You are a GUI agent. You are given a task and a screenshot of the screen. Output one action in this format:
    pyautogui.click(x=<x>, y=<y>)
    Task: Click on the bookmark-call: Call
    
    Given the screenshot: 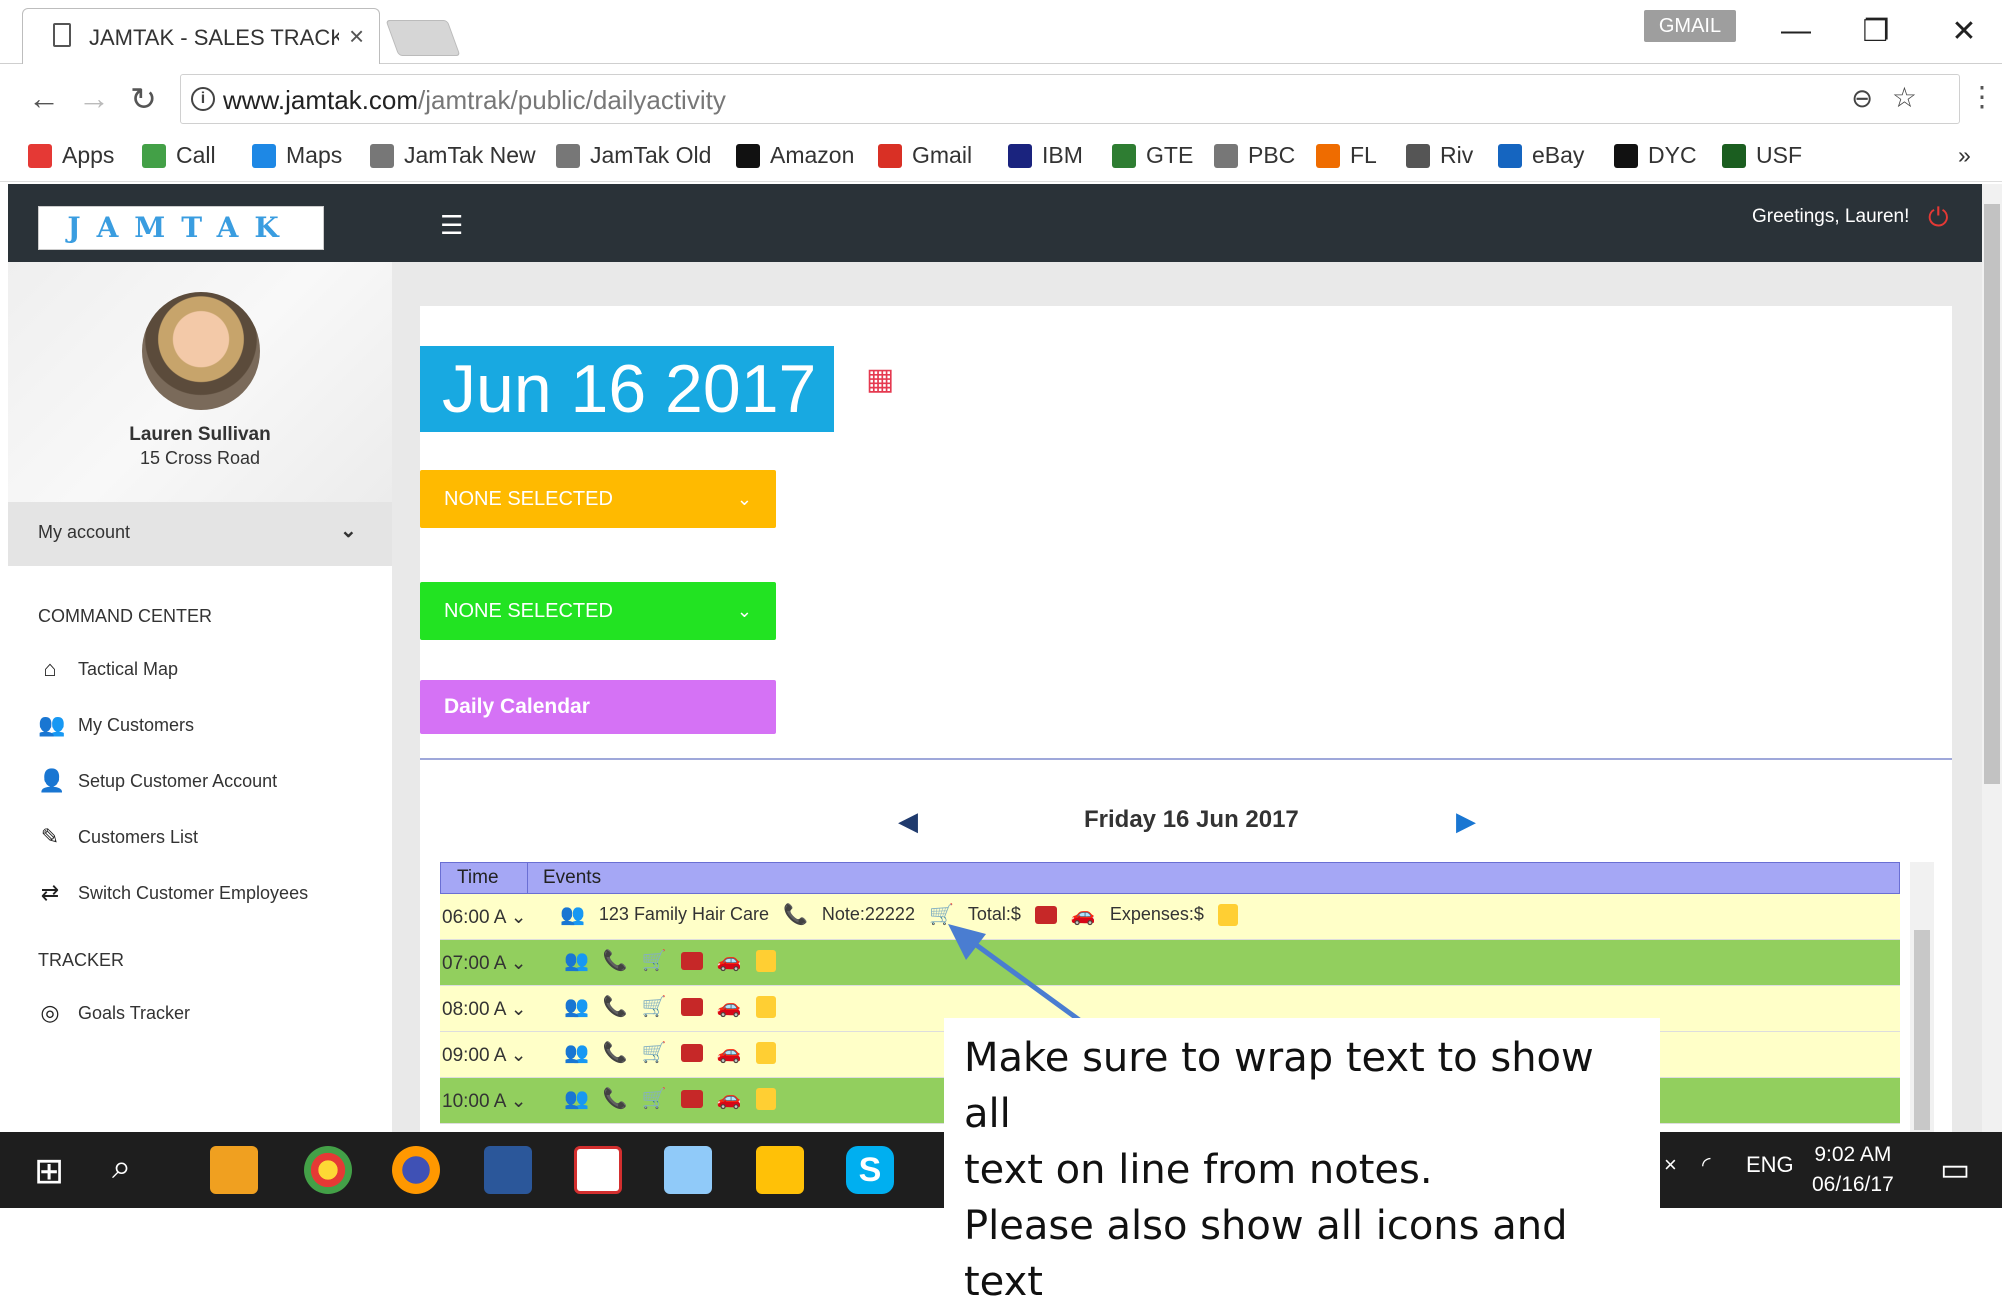 What is the action you would take?
    pyautogui.click(x=179, y=155)
    